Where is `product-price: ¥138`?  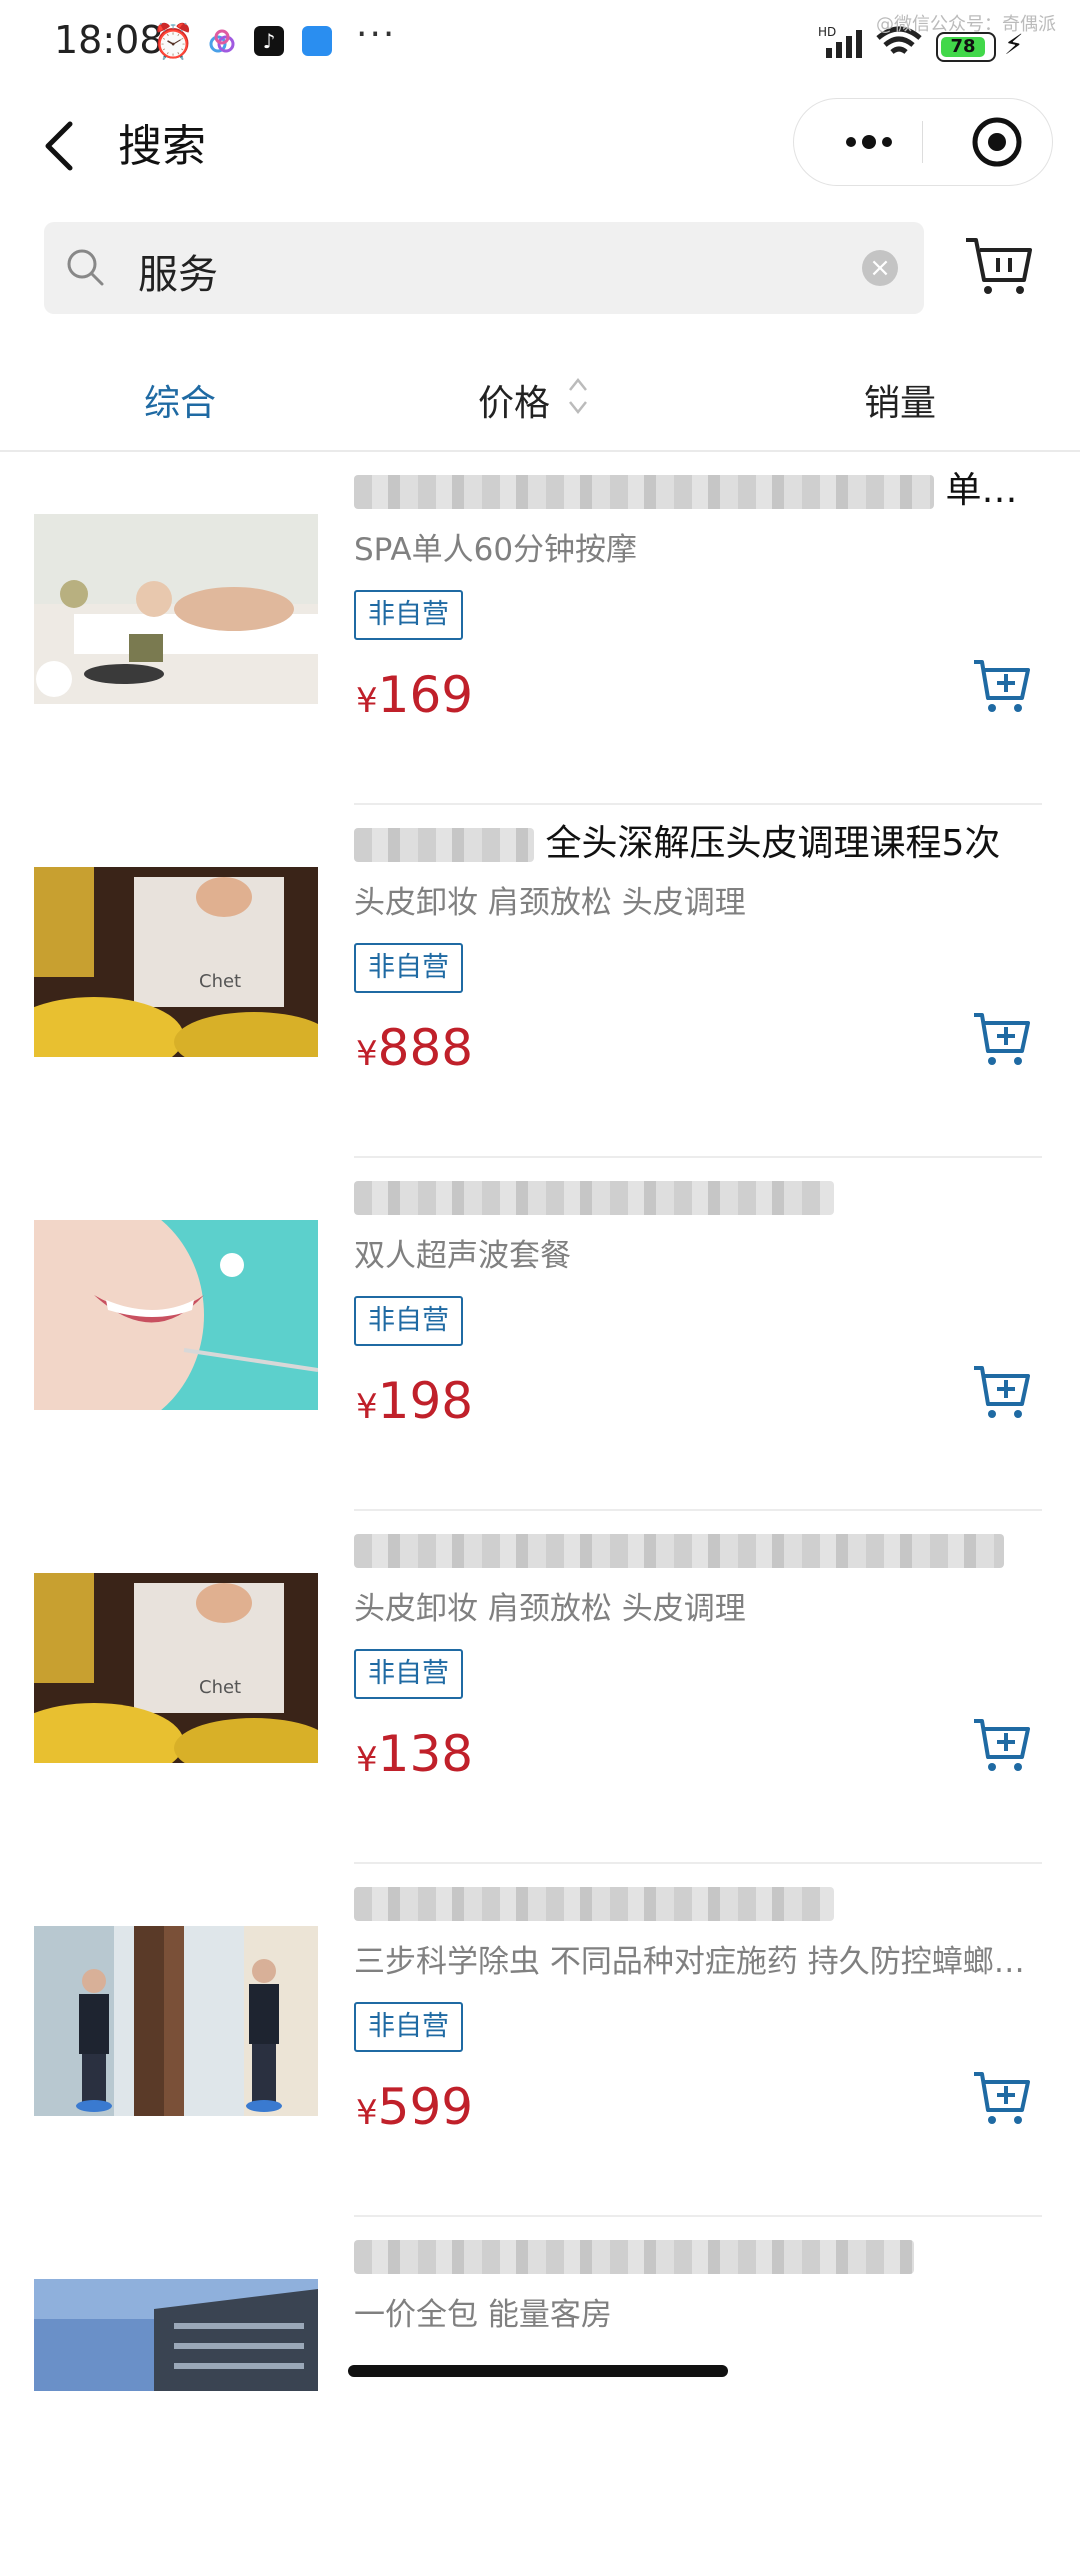
product-price: ¥138 is located at coordinates (414, 1754).